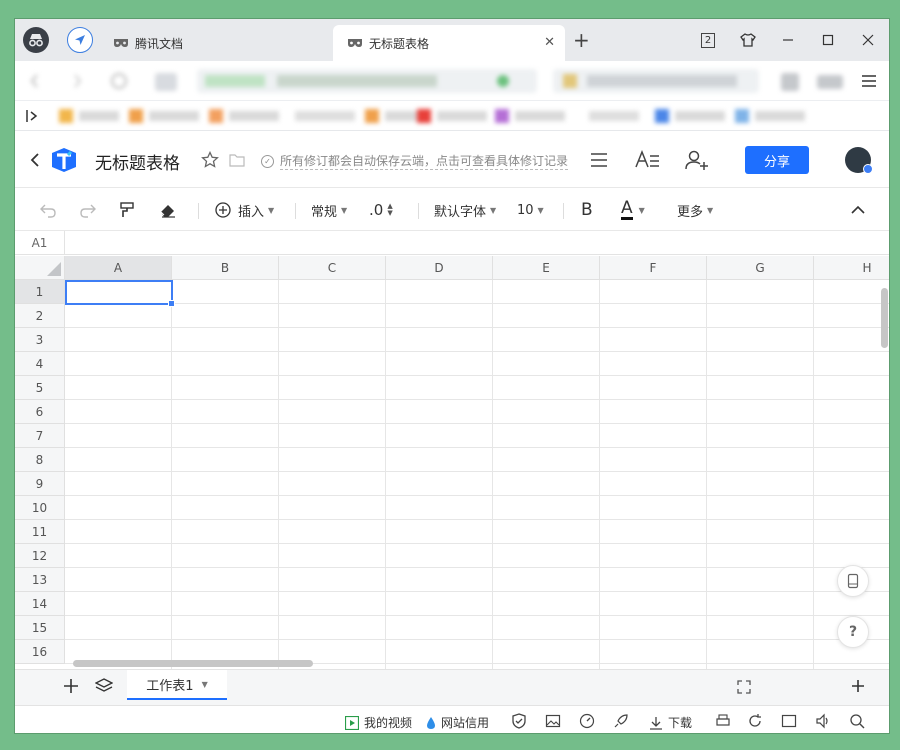  I want to click on tab-untitled-sheet: 无标题表格 ✕, so click(449, 43).